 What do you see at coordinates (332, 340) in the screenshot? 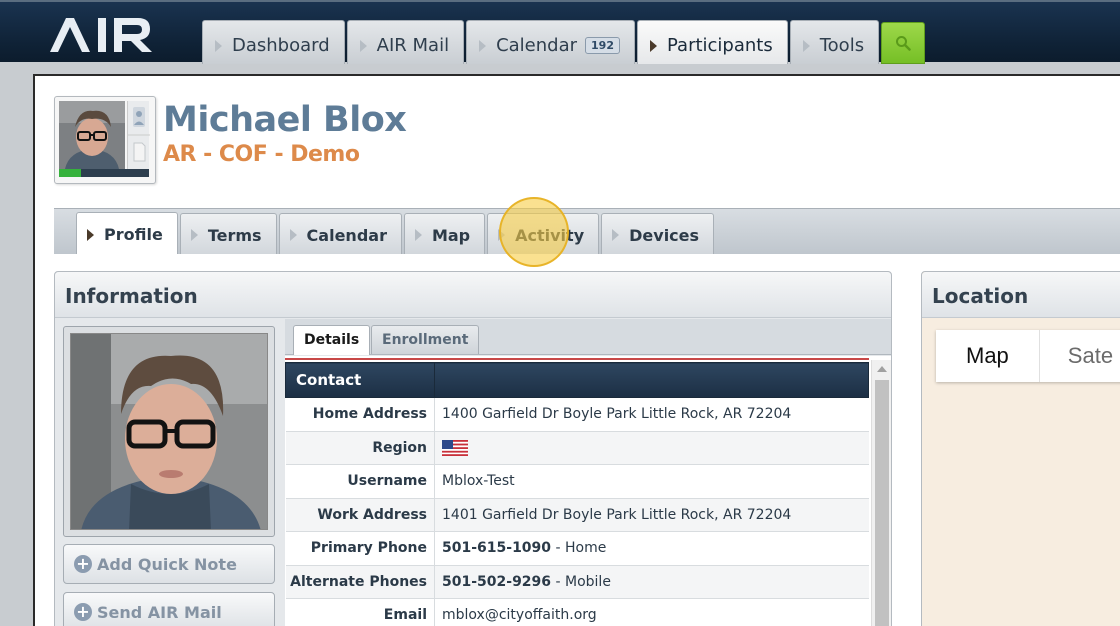
I see `subtab-details: Details` at bounding box center [332, 340].